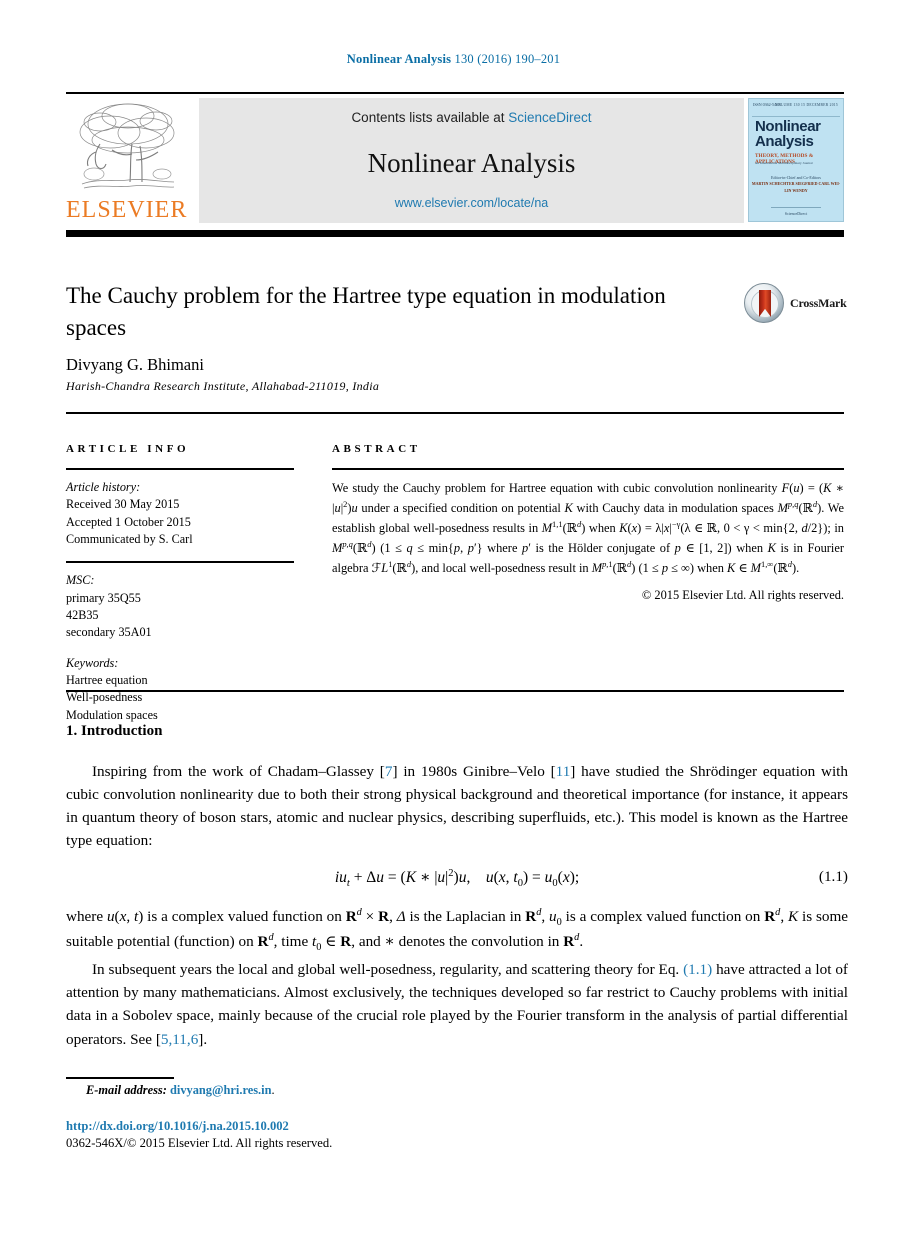  What do you see at coordinates (126, 1090) in the screenshot?
I see `email-label: E-mail address:` at bounding box center [126, 1090].